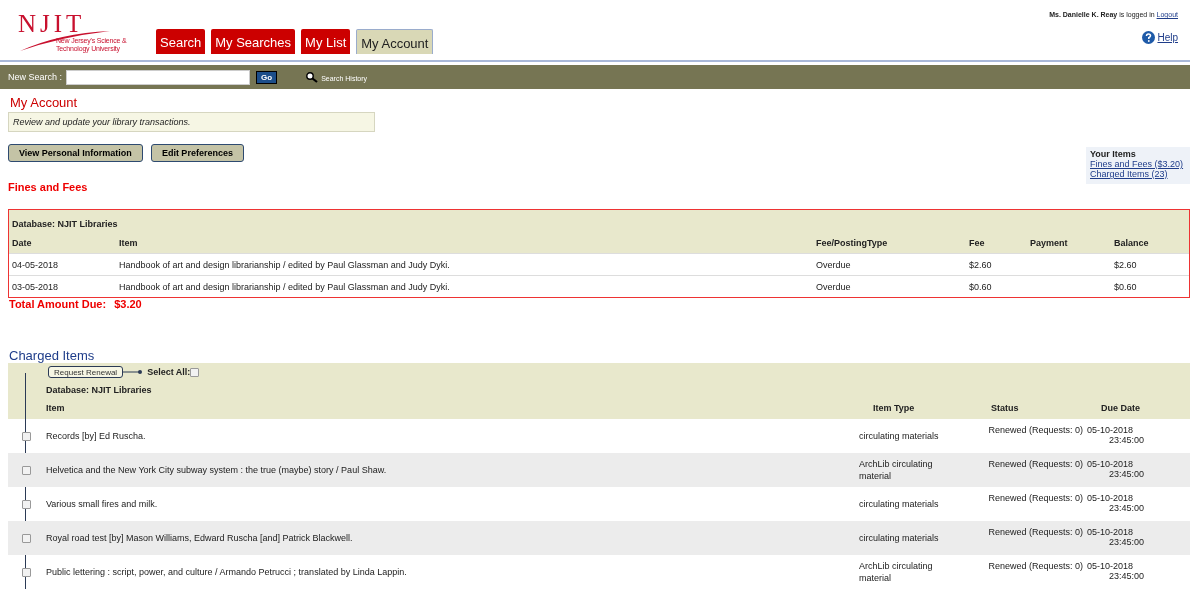 This screenshot has width=1190, height=595. I want to click on column-header: Payment, so click(1049, 243).